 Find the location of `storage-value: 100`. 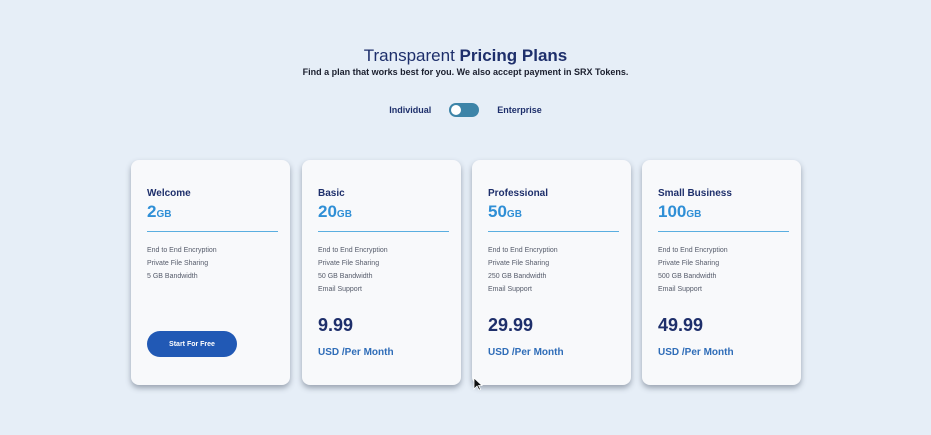

storage-value: 100 is located at coordinates (672, 211).